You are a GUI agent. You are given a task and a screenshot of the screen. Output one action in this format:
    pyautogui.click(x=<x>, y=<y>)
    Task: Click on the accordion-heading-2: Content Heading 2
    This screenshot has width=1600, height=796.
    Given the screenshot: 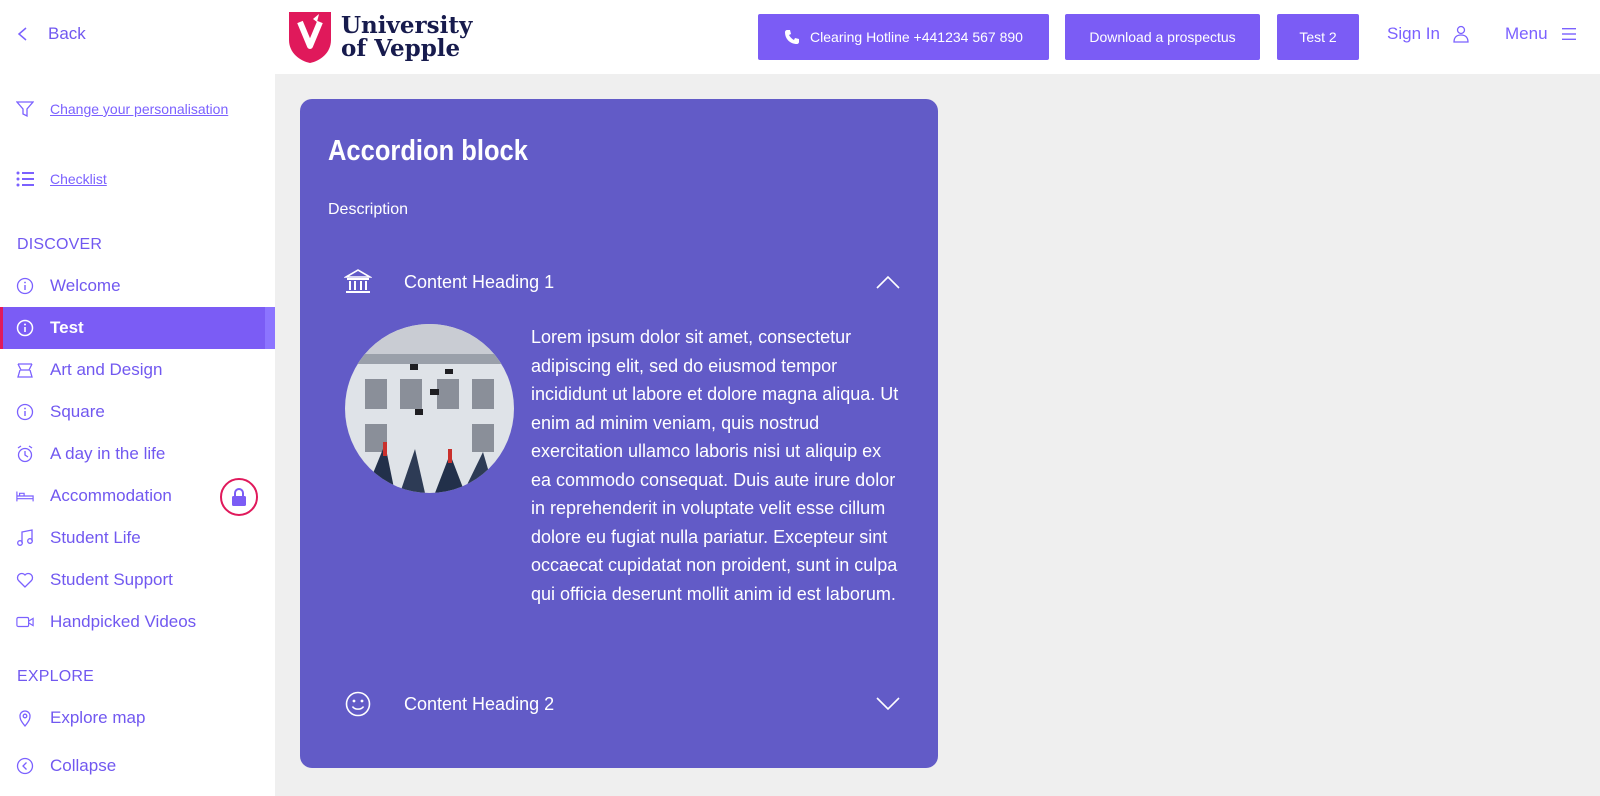 What is the action you would take?
    pyautogui.click(x=479, y=703)
    